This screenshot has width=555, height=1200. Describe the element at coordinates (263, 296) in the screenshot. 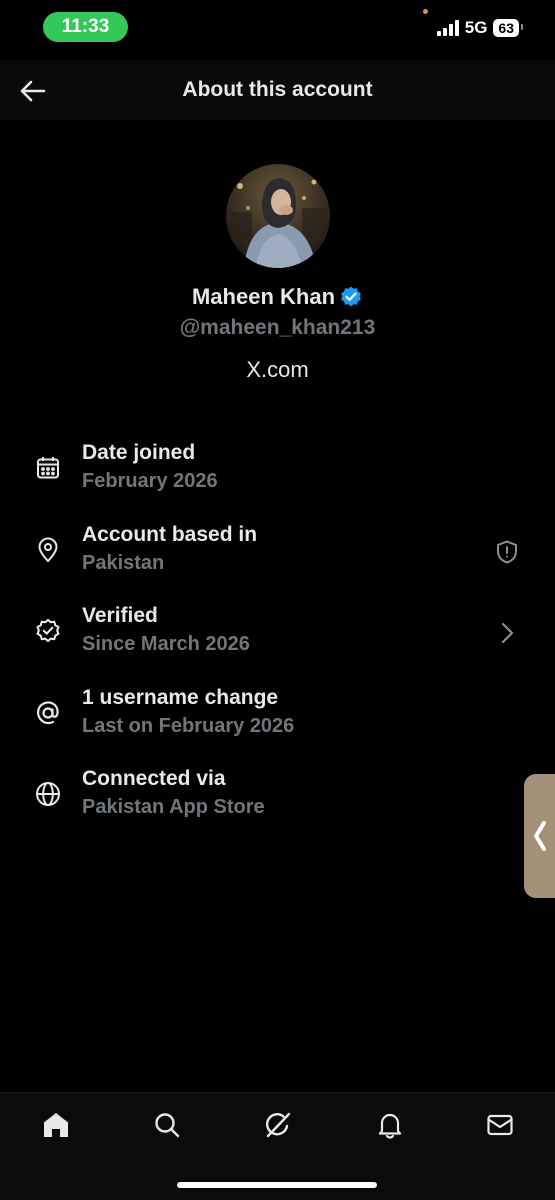

I see `profile-name: Maheen Khan` at that location.